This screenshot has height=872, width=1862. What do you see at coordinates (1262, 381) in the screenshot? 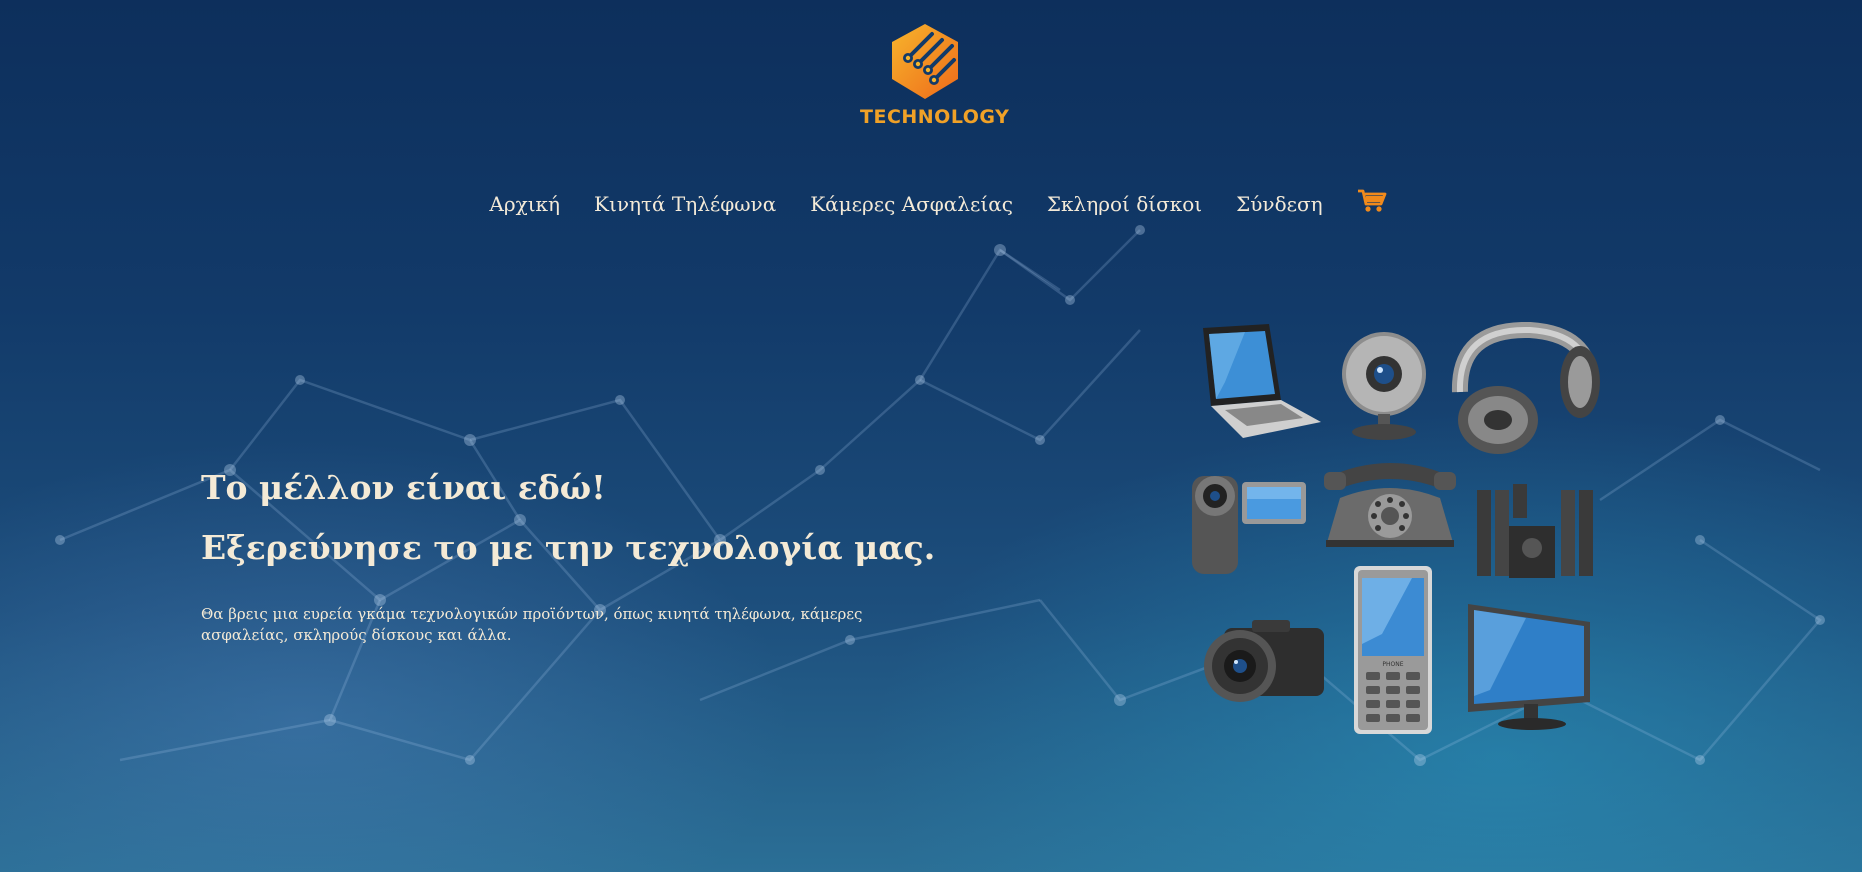
I see `laptop-icon` at bounding box center [1262, 381].